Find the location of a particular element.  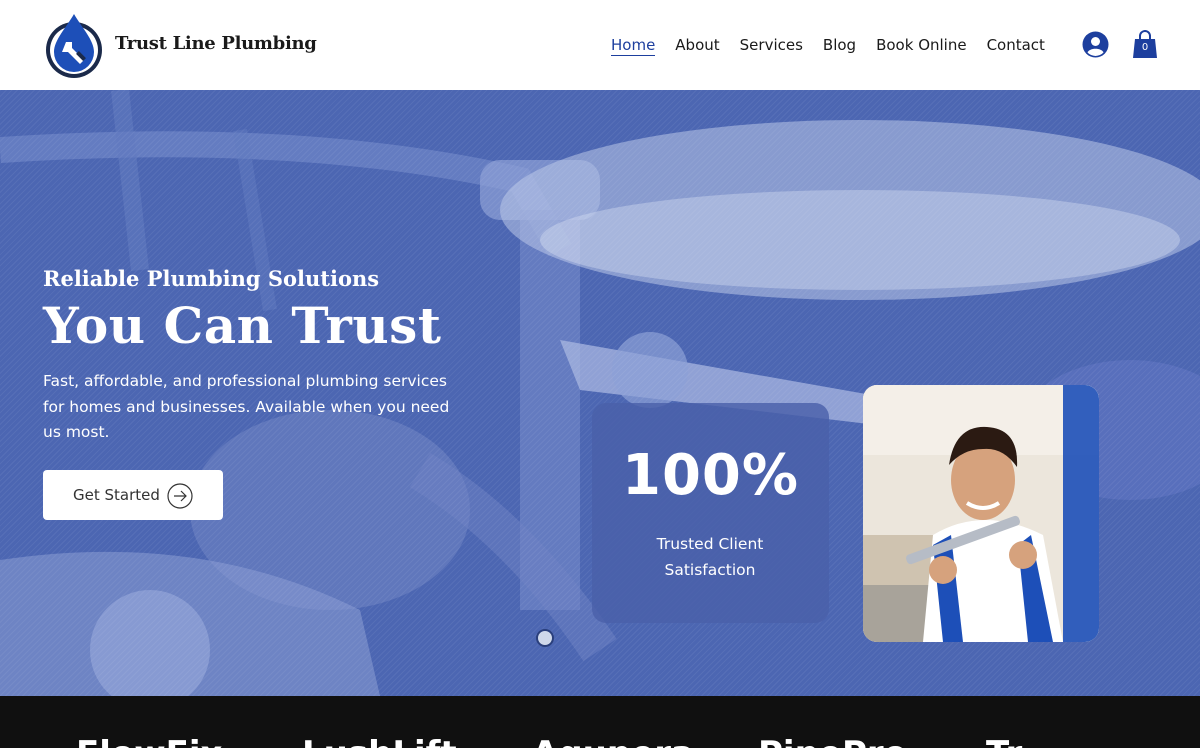

stat-card: 100% Trusted Client Satisfaction is located at coordinates (710, 513).